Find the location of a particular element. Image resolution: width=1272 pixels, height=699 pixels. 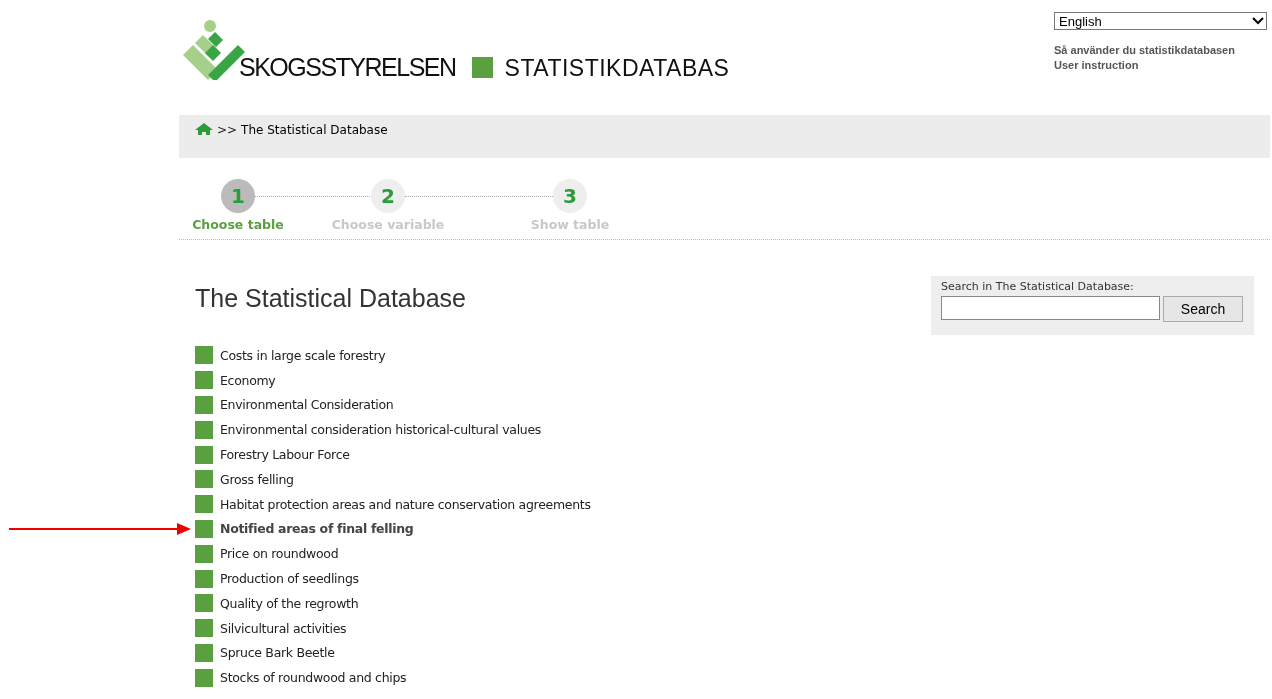

search-label: Search in The Statistical Database: is located at coordinates (1038, 286).